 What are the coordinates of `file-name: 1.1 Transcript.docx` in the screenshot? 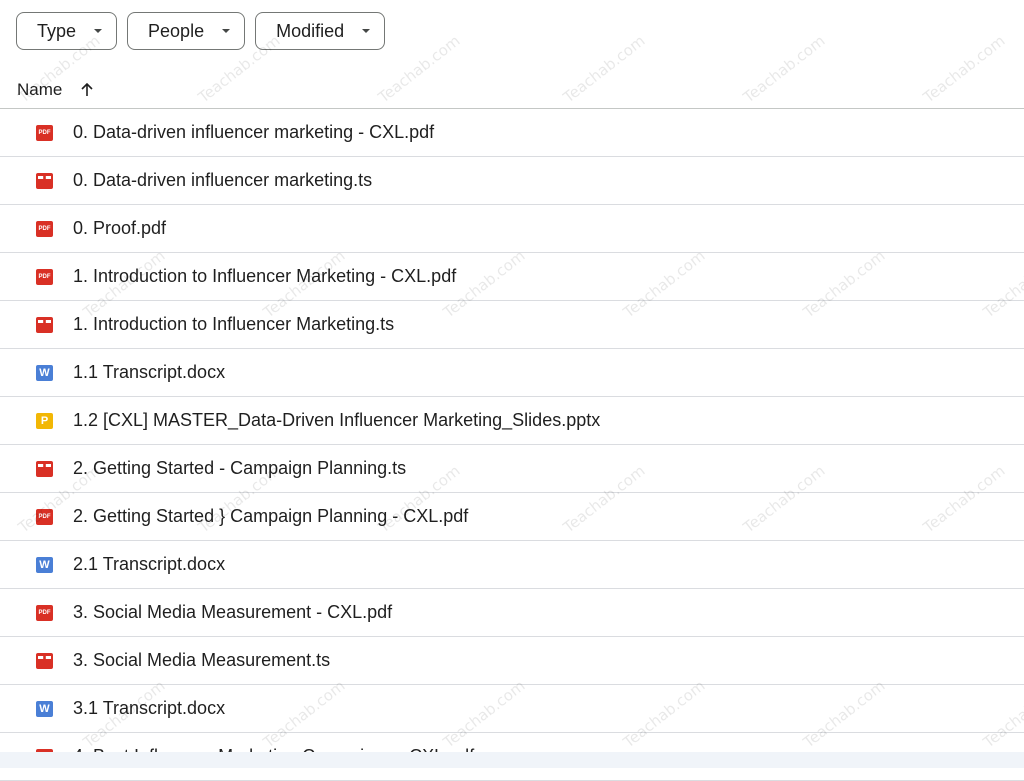 It's located at (149, 372).